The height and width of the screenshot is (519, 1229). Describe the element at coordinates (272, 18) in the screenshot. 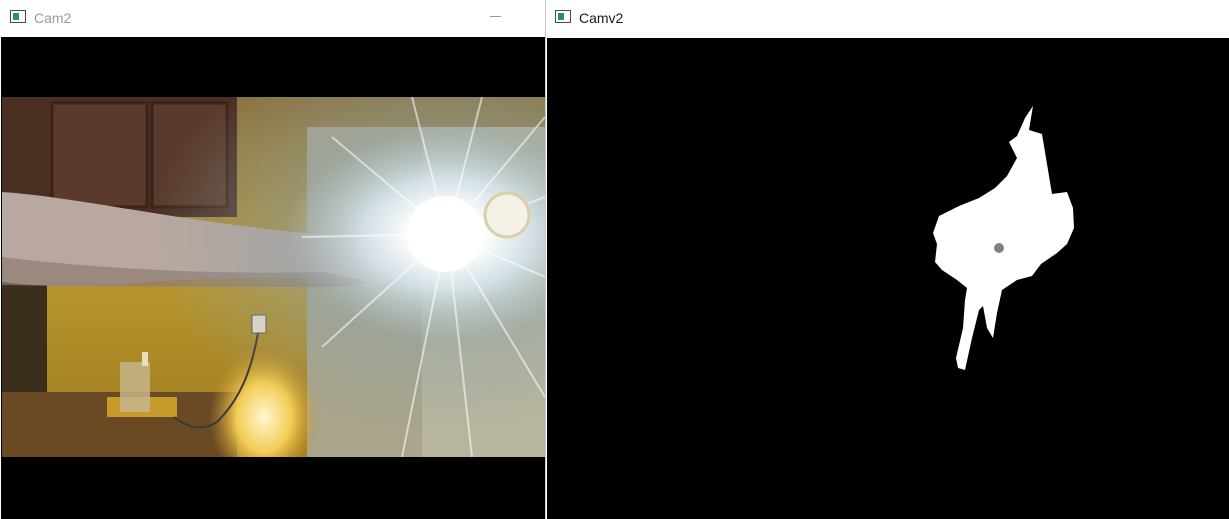

I see `cam2-titlebar: Cam2` at that location.